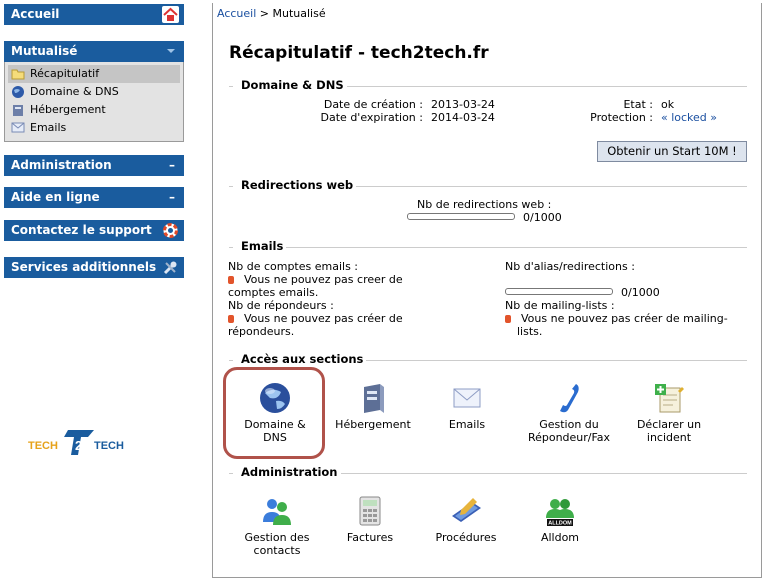 The width and height of the screenshot is (766, 582). I want to click on lifebuoy-icon, so click(170, 230).